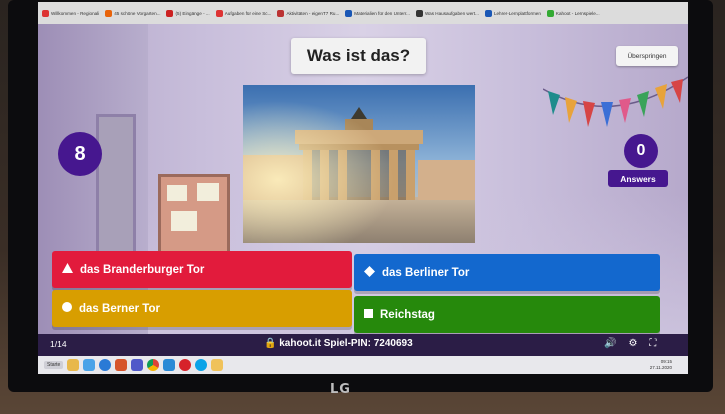 The width and height of the screenshot is (725, 414). What do you see at coordinates (89, 365) in the screenshot?
I see `media-icon` at bounding box center [89, 365].